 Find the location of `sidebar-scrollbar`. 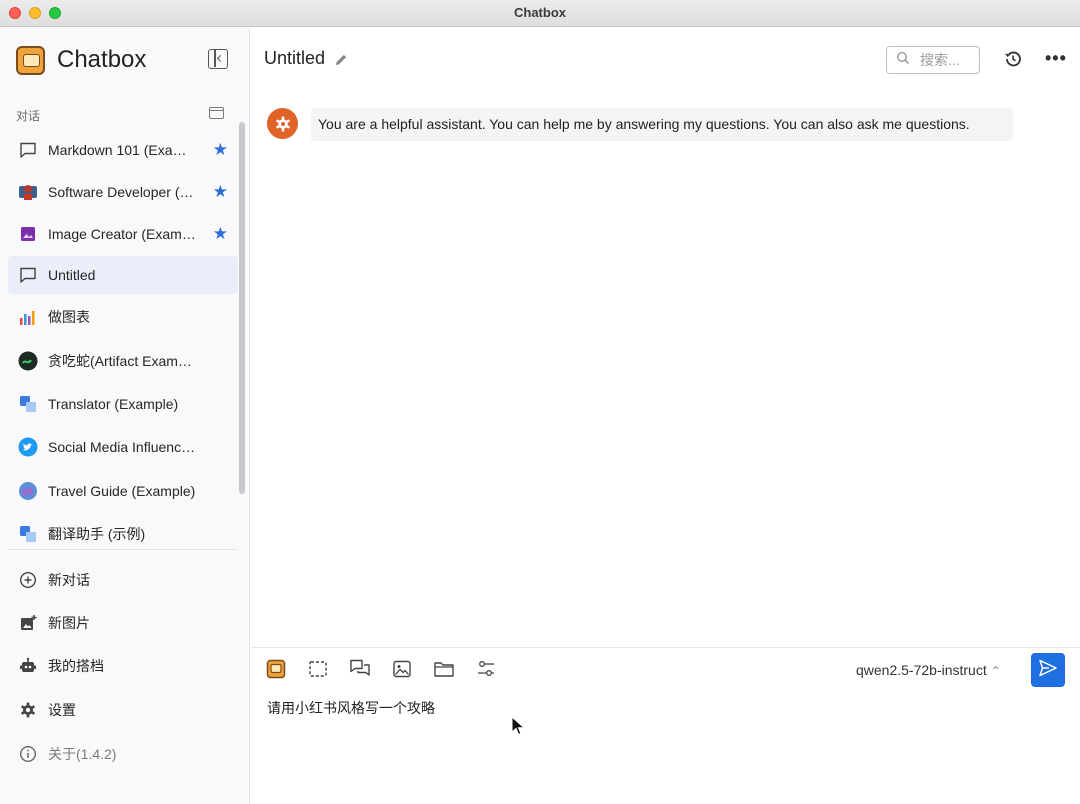

sidebar-scrollbar is located at coordinates (242, 308).